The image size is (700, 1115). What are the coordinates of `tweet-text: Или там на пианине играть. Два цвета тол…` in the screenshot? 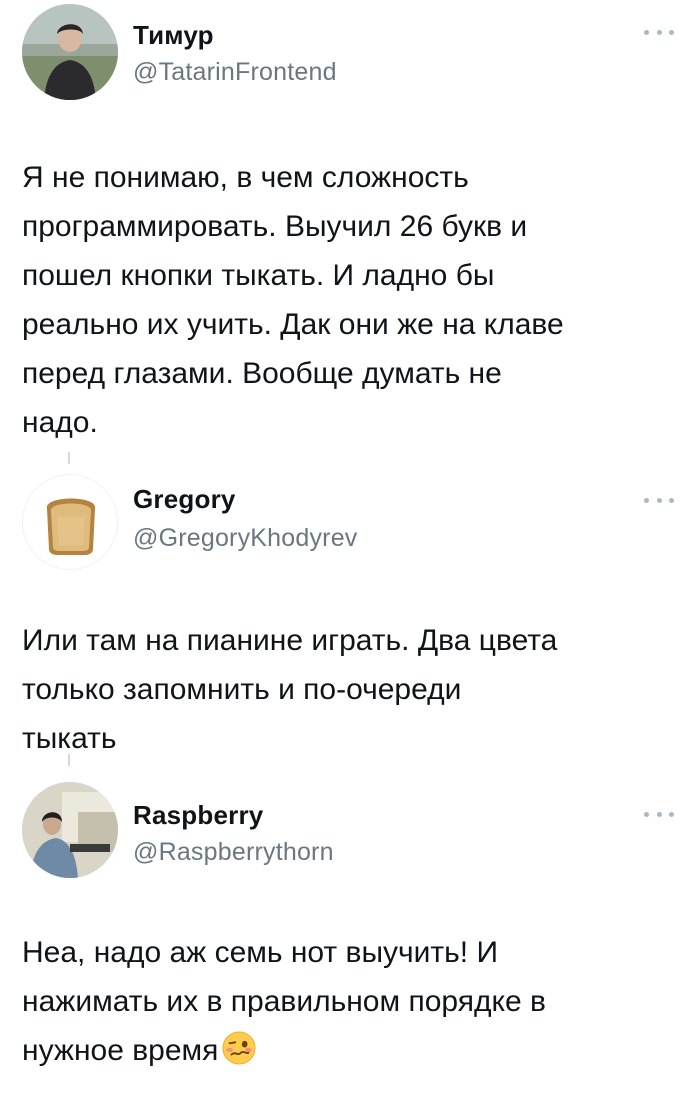 It's located at (290, 689).